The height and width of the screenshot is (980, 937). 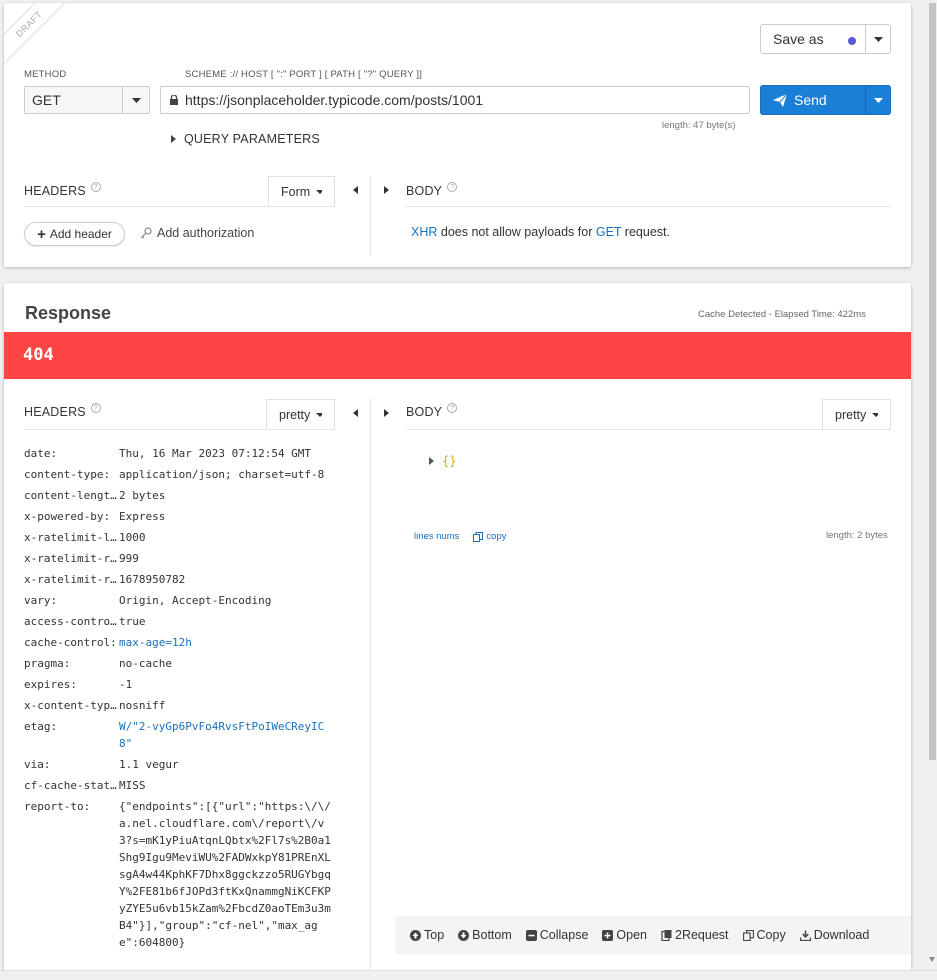 I want to click on send-main: Send, so click(x=813, y=100).